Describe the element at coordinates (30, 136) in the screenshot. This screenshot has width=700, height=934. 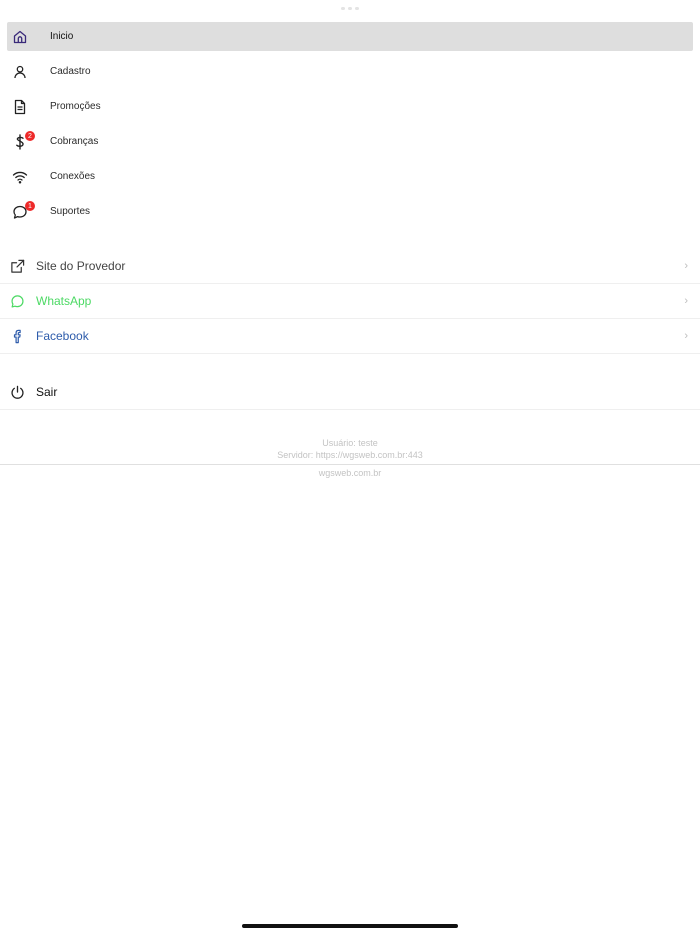
I see `notification-badge: 2` at that location.